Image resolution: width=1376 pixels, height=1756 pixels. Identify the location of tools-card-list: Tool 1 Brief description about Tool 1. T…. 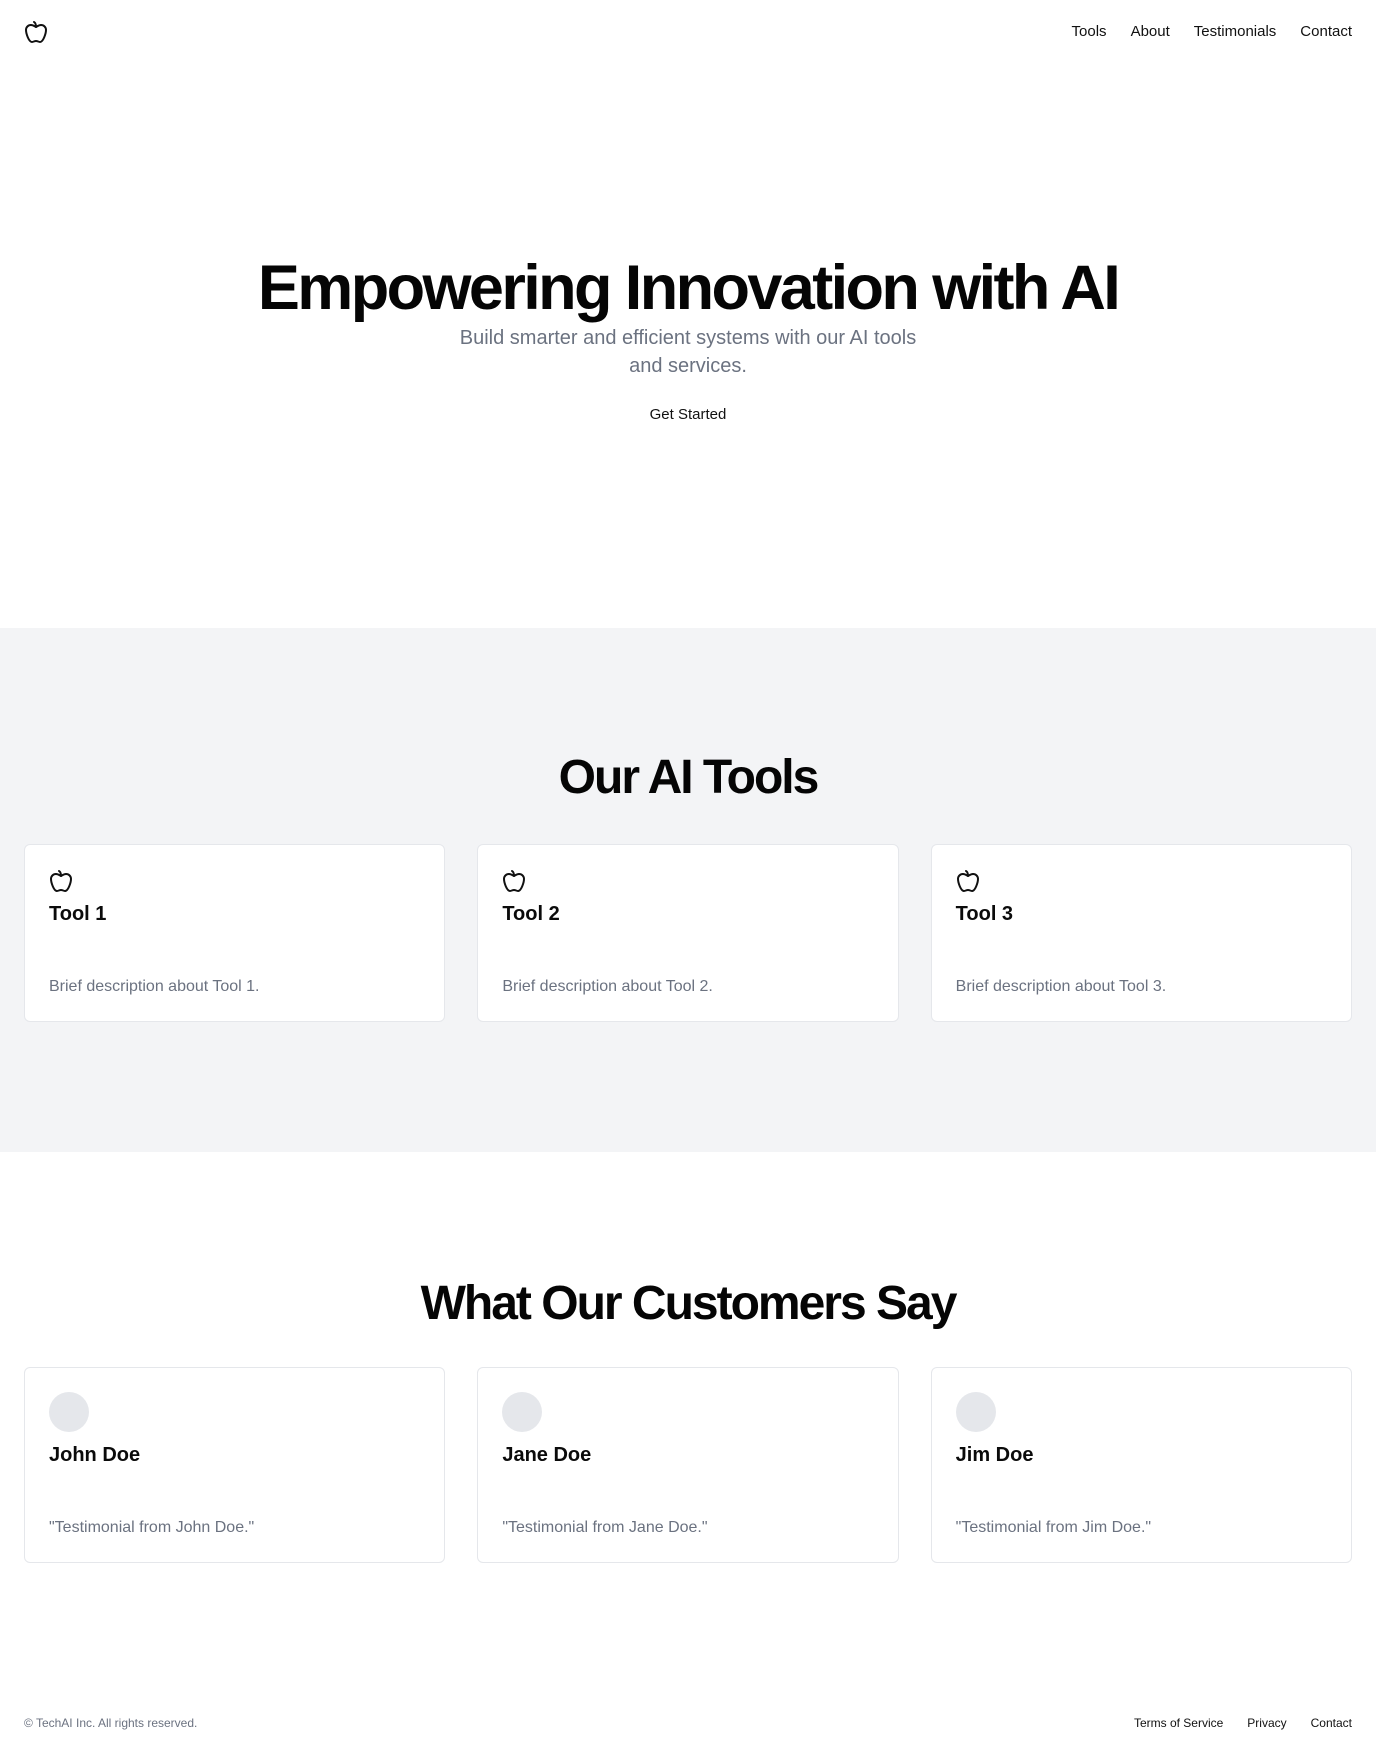
(688, 933).